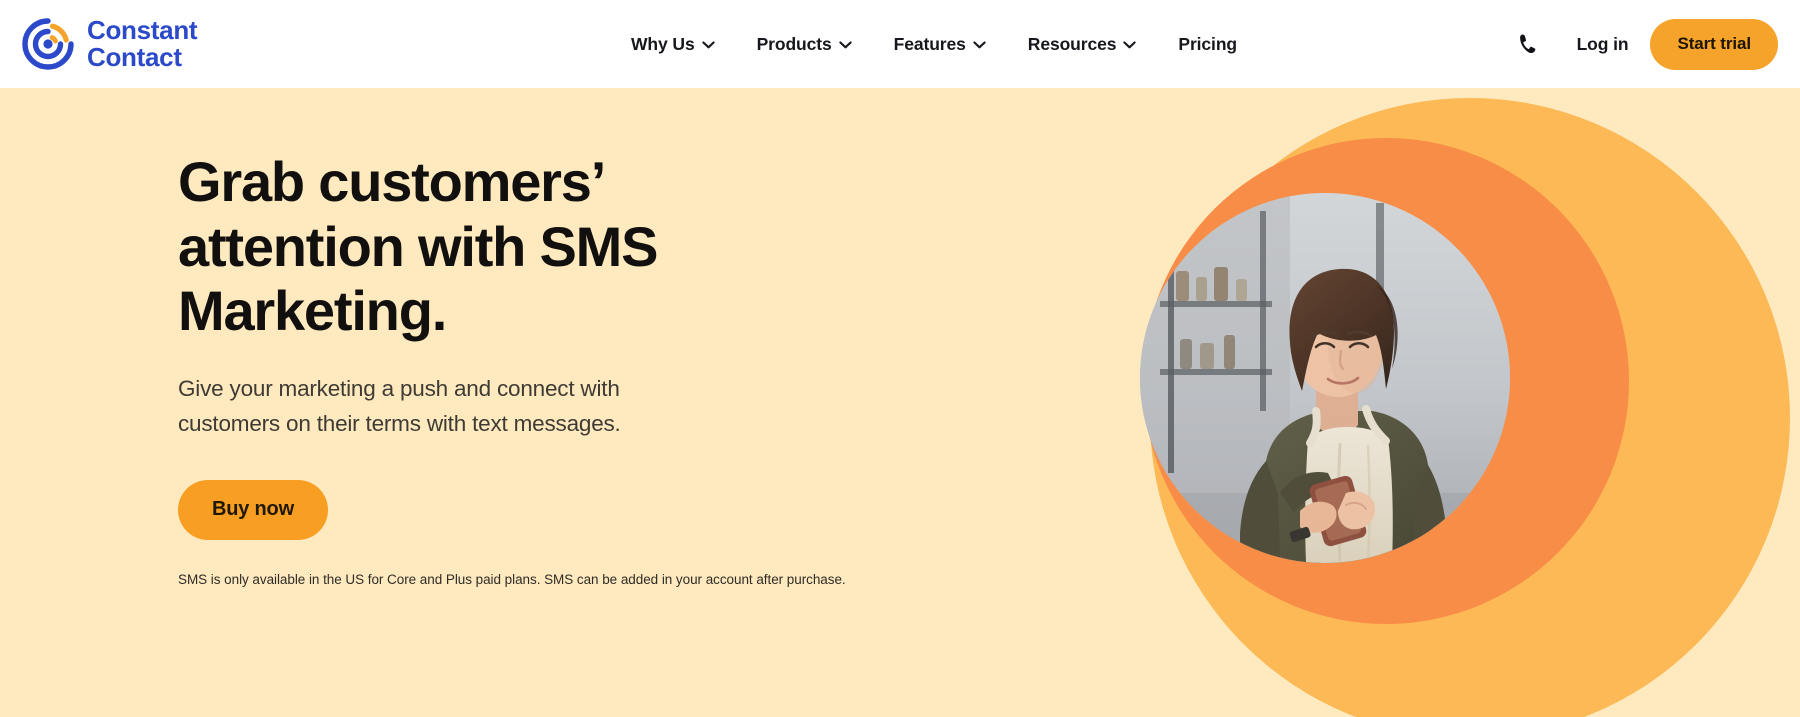  I want to click on nav-item-resources: Resources, so click(1082, 44).